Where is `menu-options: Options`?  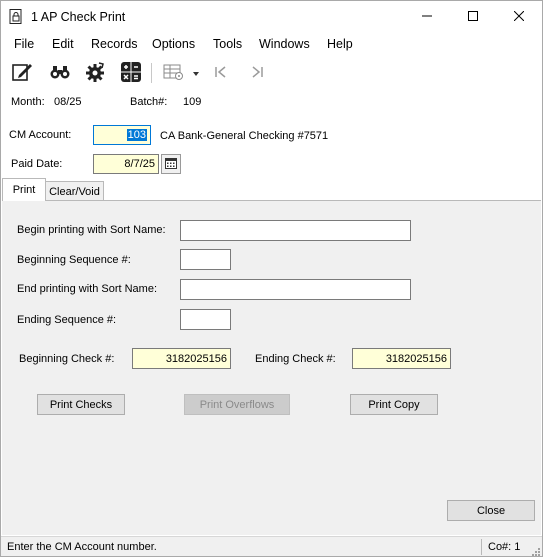 menu-options: Options is located at coordinates (173, 44).